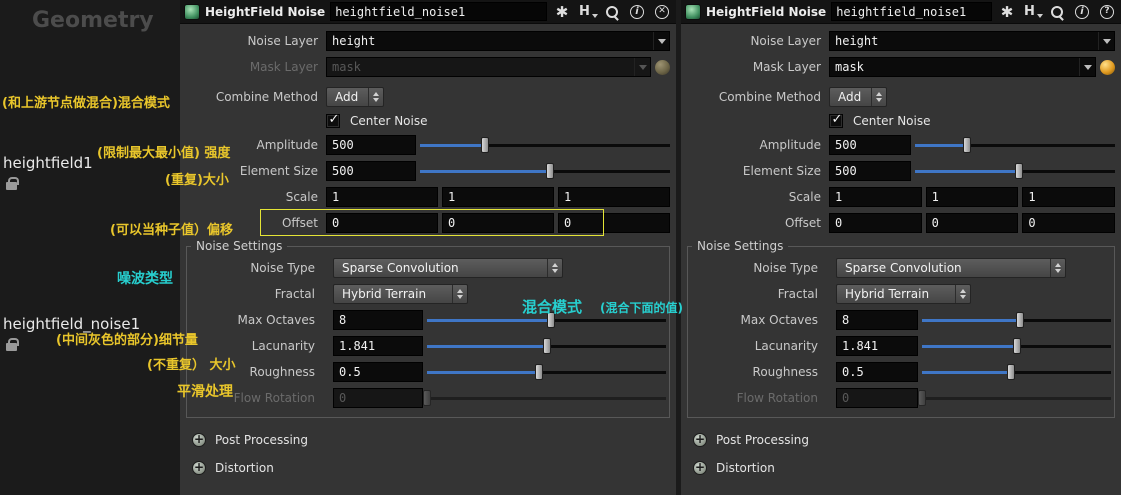 Image resolution: width=1121 pixels, height=495 pixels. I want to click on param-row-center-noise: ✓ Center Noise, so click(428, 121).